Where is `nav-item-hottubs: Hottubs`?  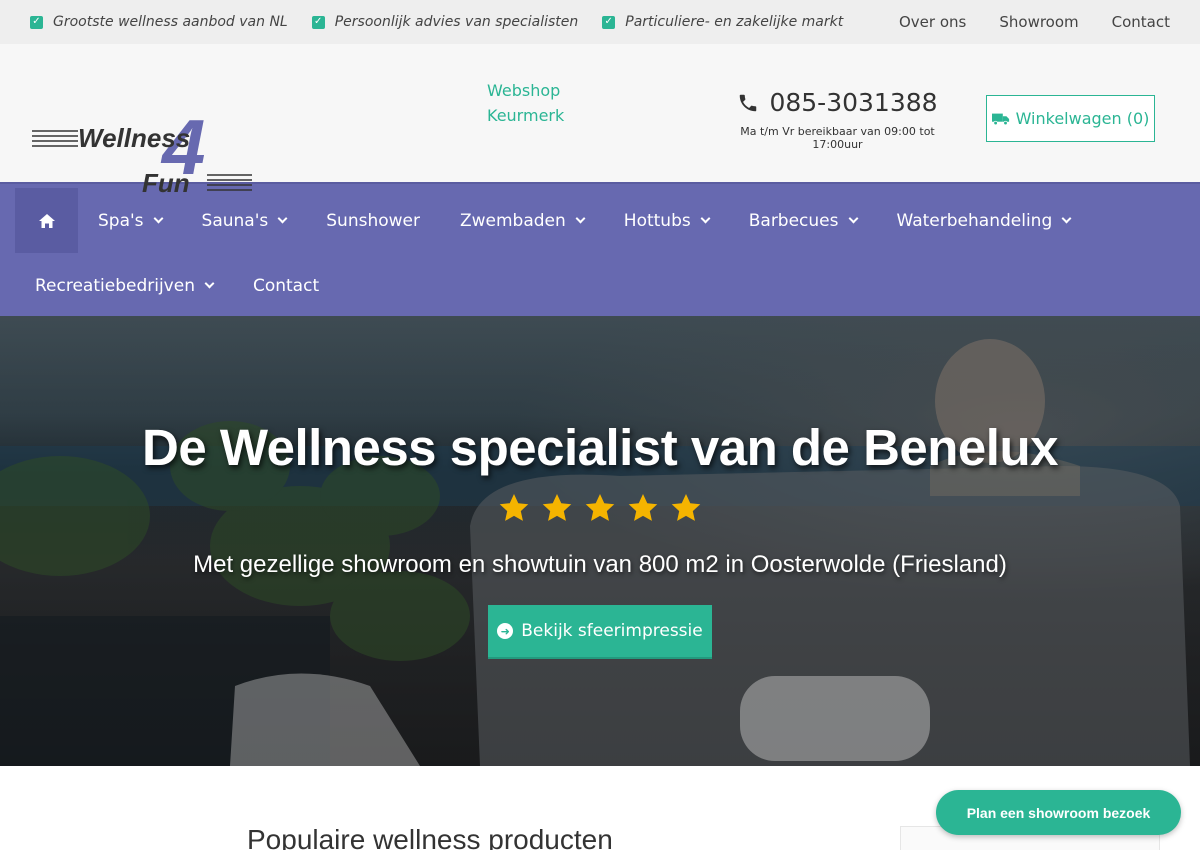
nav-item-hottubs: Hottubs is located at coordinates (666, 220).